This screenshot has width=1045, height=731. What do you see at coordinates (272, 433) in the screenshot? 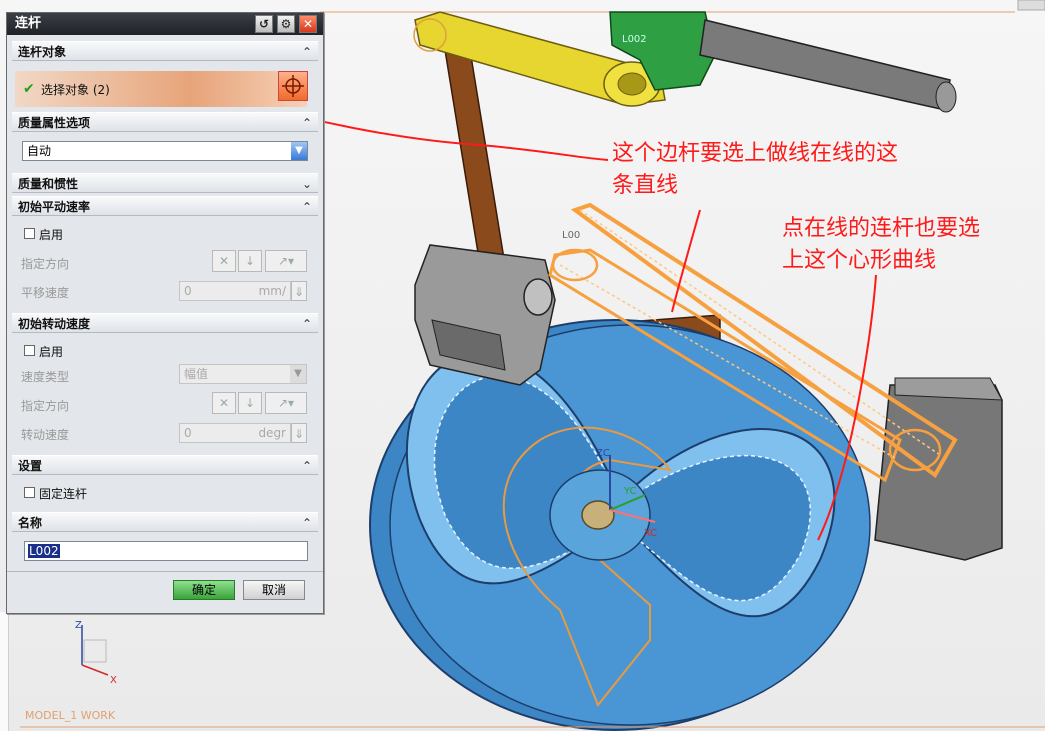
I see `rotational-speed-unit: degr` at bounding box center [272, 433].